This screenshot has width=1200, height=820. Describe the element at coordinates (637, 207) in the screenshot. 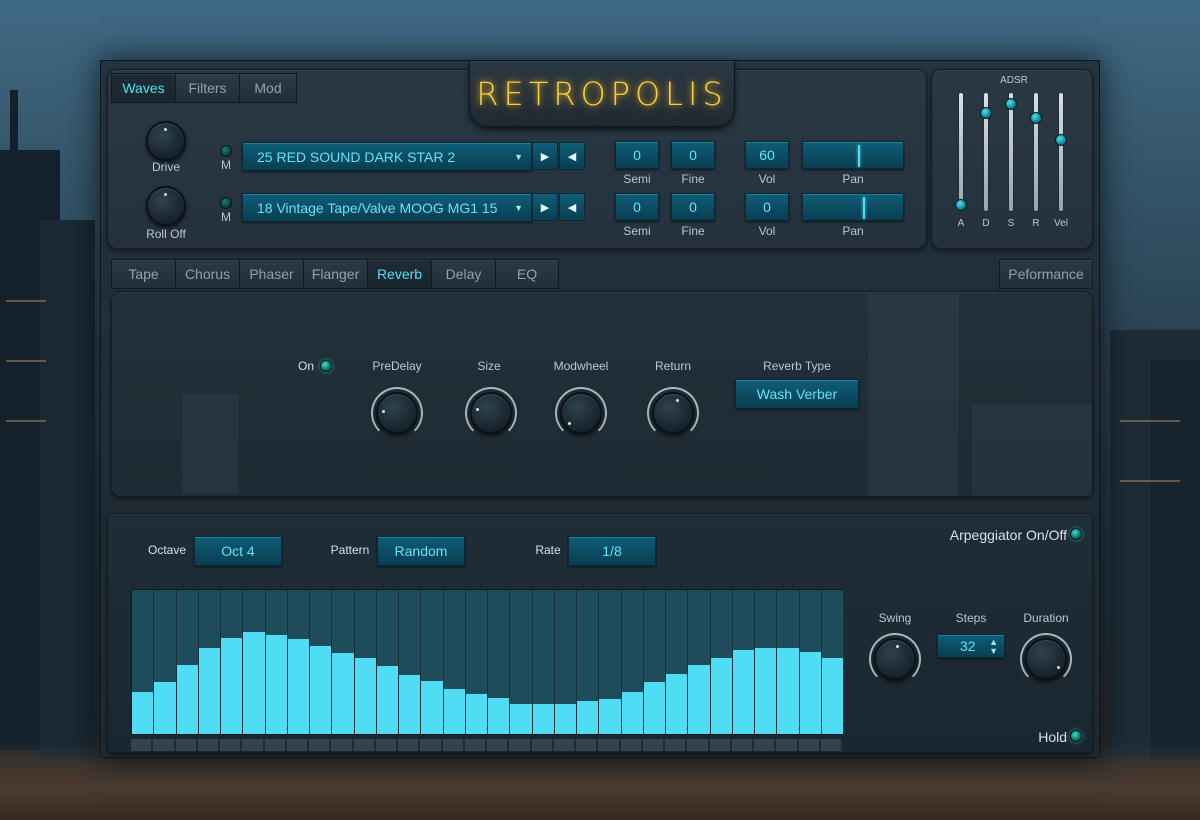

I see `osc2-semi-field: 0` at that location.